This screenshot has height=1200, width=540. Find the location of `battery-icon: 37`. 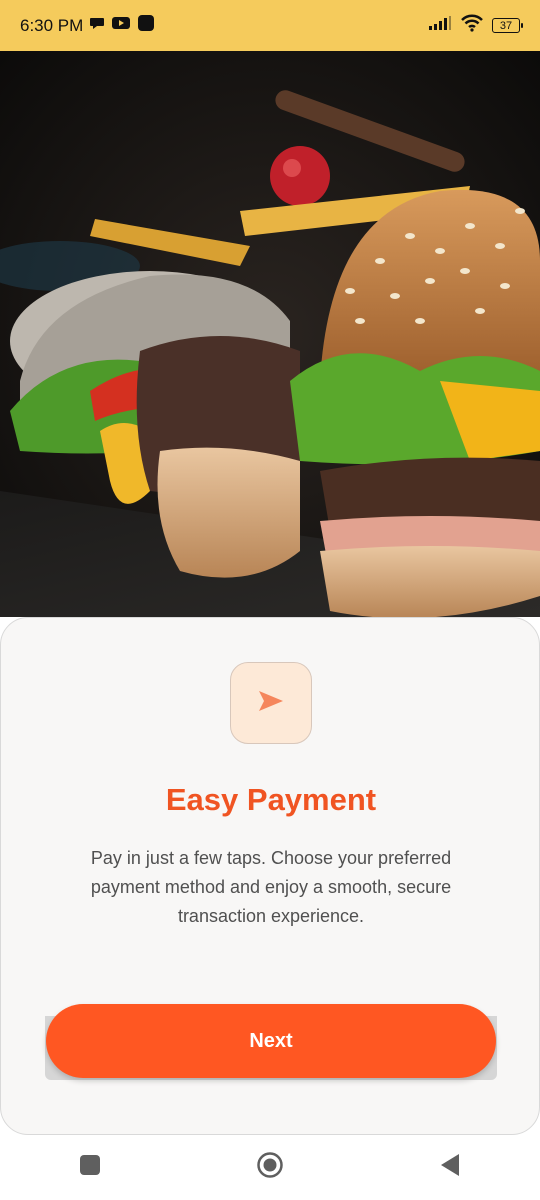

battery-icon: 37 is located at coordinates (507, 25).